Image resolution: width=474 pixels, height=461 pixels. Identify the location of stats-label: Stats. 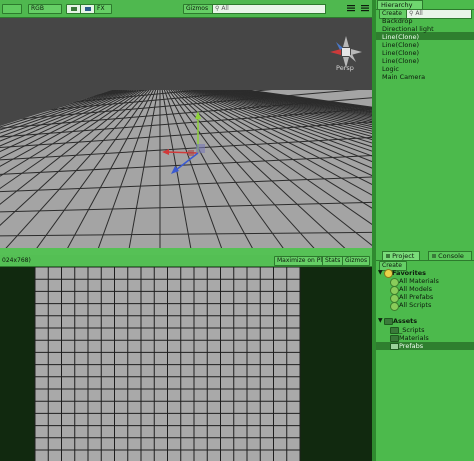
(333, 260).